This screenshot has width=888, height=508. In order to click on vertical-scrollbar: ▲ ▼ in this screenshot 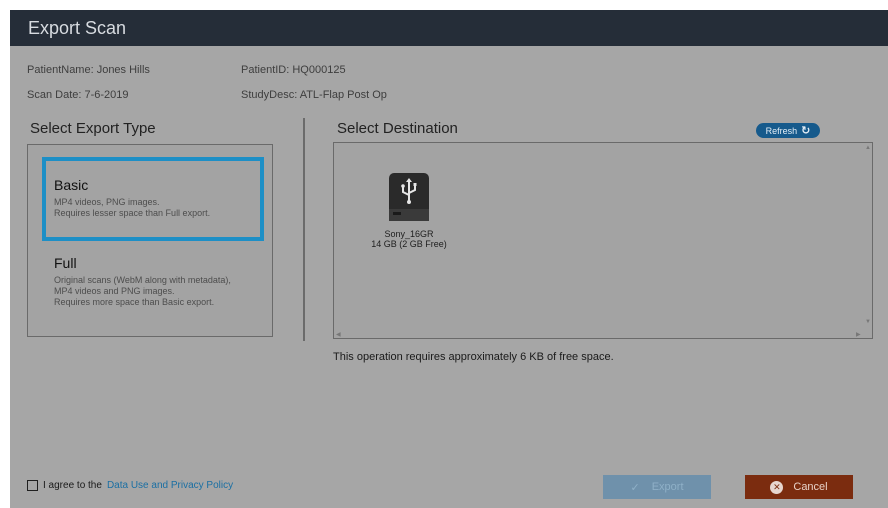, I will do `click(868, 235)`.